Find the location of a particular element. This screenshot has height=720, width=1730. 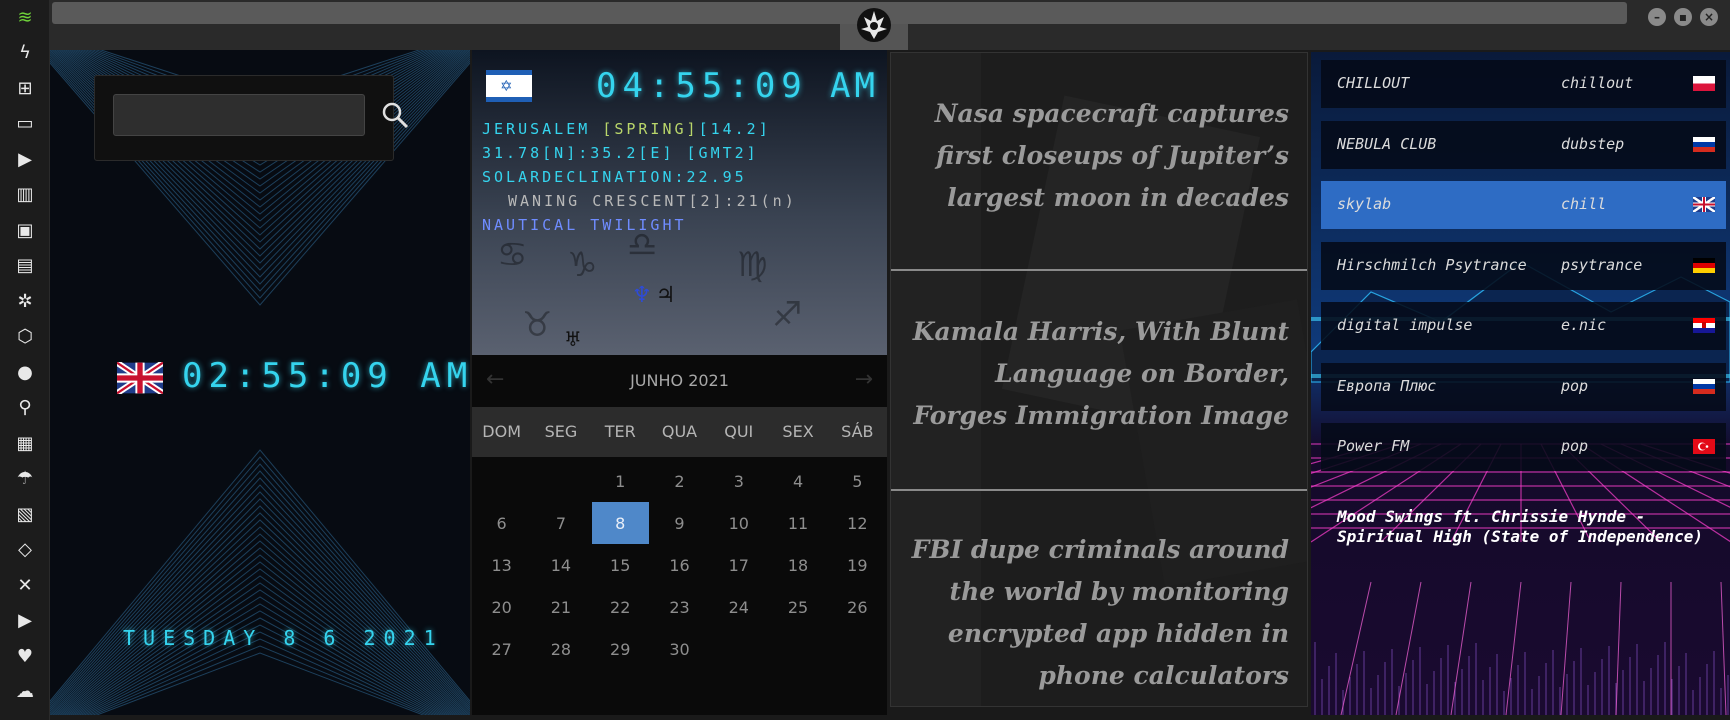

gb-flag-icon is located at coordinates (1704, 204).